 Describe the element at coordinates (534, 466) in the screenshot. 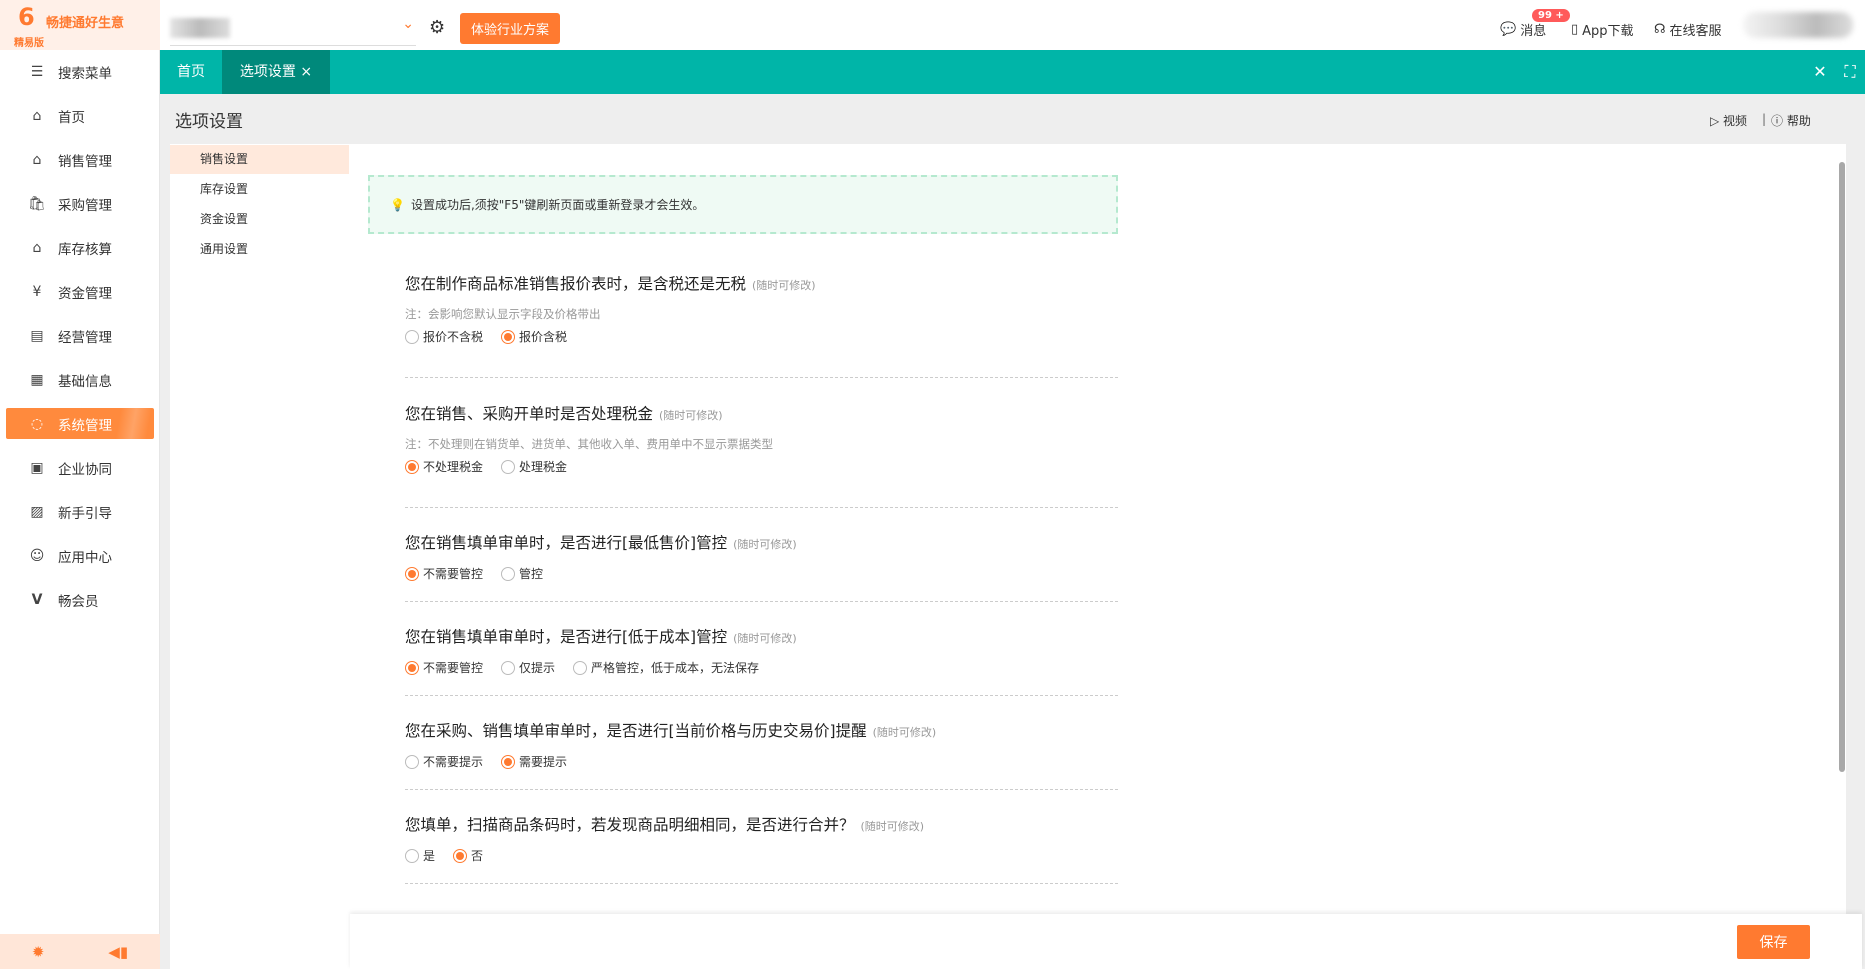

I see `radio-option: 处理税金` at that location.